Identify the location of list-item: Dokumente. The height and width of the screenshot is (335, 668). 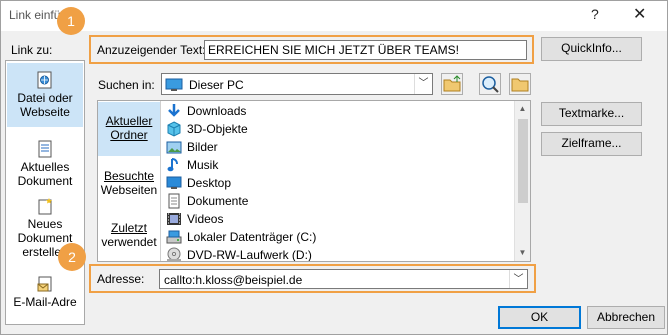
(337, 201).